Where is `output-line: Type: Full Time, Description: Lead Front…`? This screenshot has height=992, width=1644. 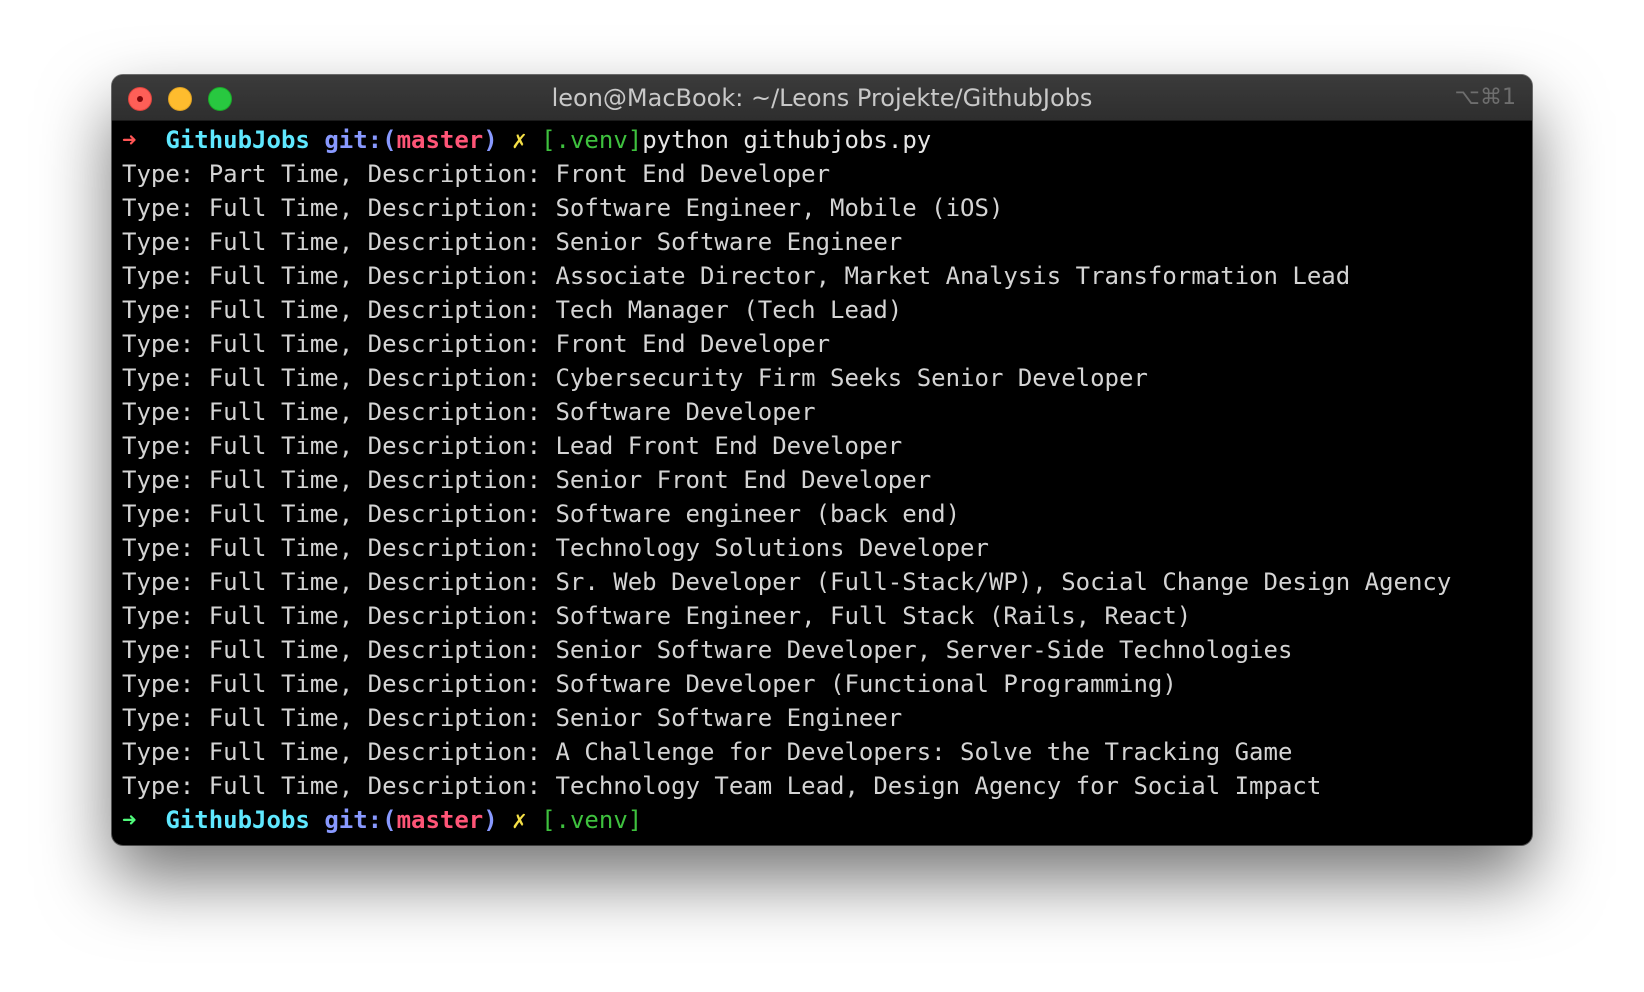 output-line: Type: Full Time, Description: Lead Front… is located at coordinates (512, 446).